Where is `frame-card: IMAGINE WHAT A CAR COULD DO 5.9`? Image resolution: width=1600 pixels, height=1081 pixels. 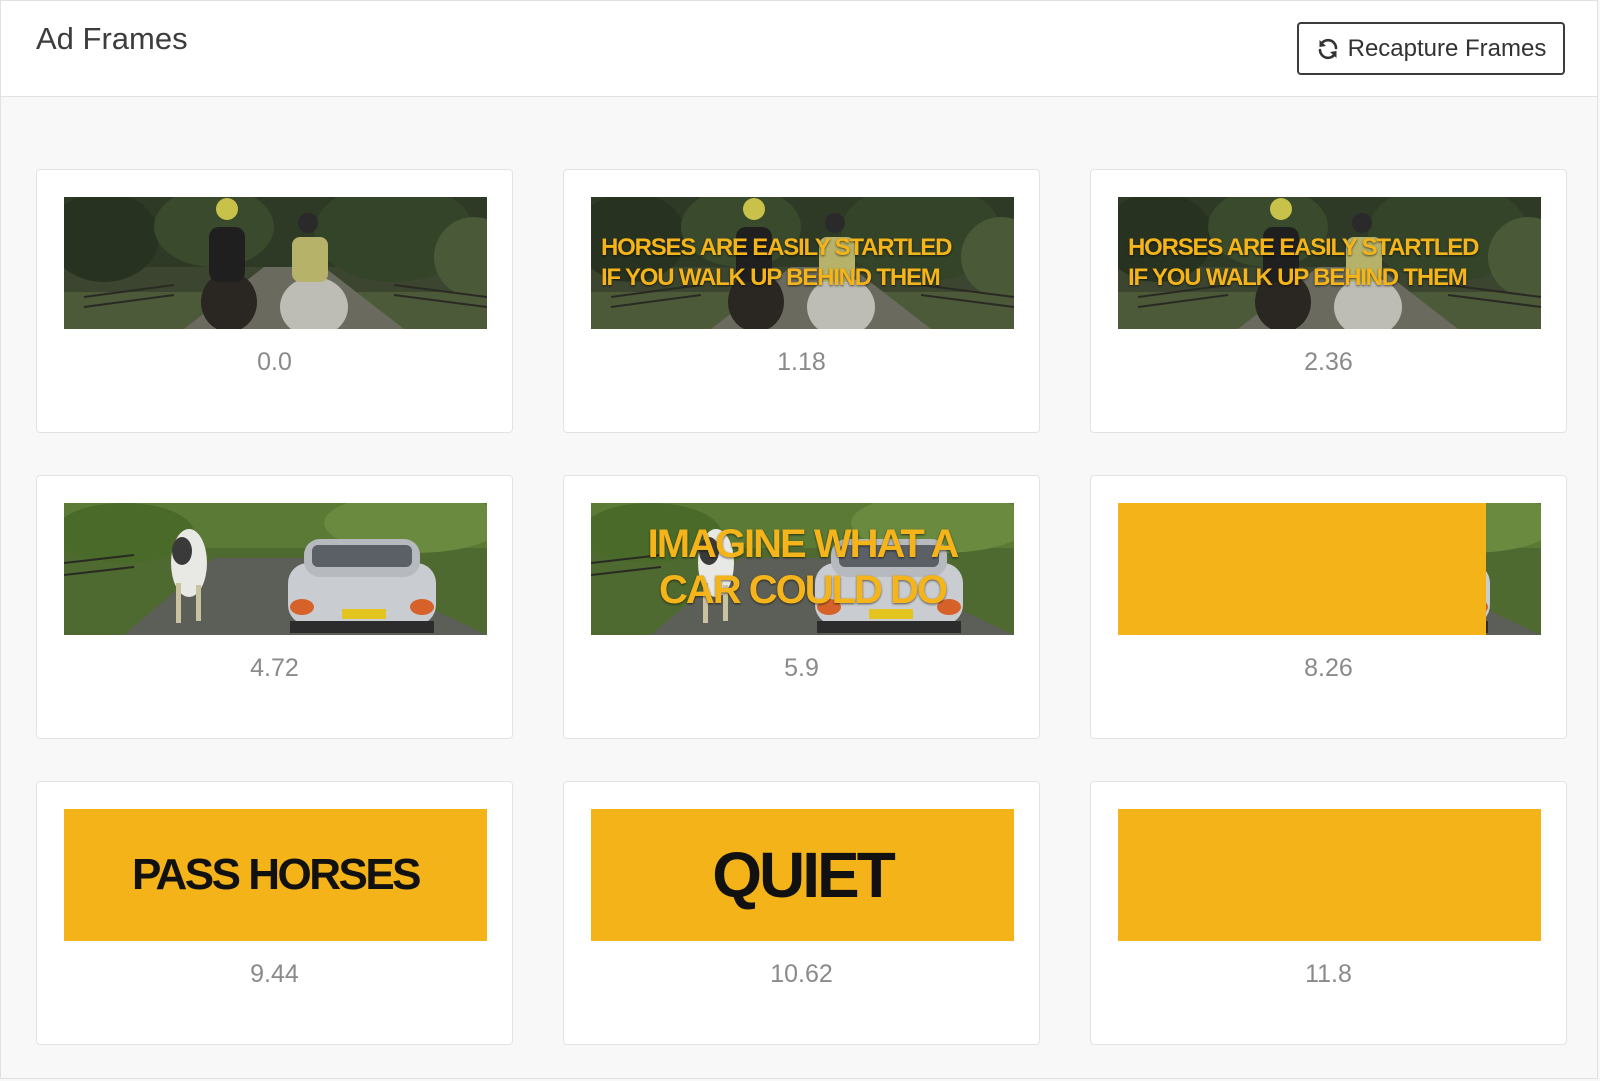 frame-card: IMAGINE WHAT A CAR COULD DO 5.9 is located at coordinates (801, 607).